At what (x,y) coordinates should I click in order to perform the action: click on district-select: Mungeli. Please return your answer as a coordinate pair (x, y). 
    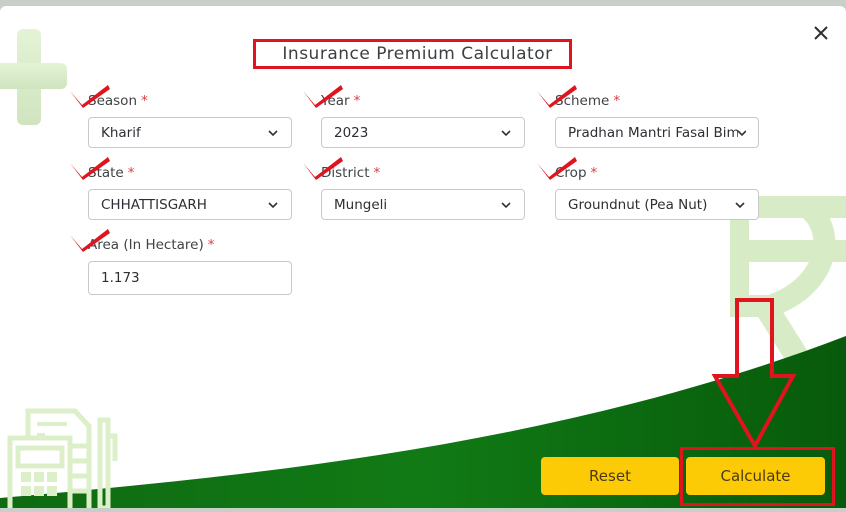
    Looking at the image, I should click on (423, 204).